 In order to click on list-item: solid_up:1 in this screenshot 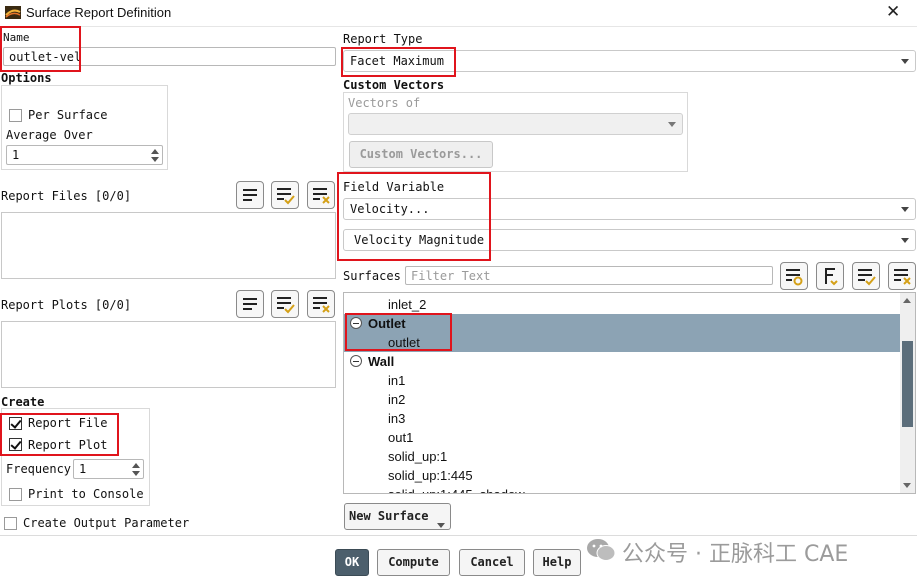, I will do `click(622, 456)`.